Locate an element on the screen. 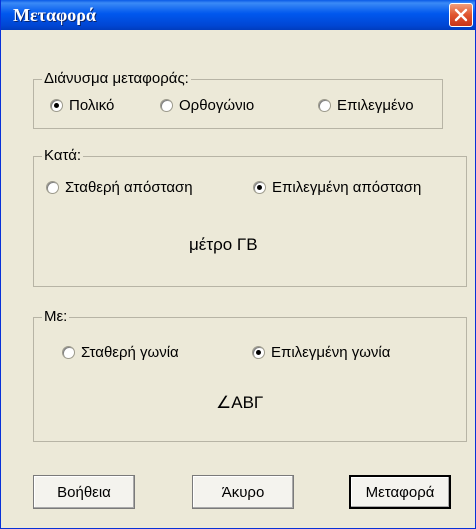 The image size is (476, 529). window-title: Μεταφορά is located at coordinates (54, 15).